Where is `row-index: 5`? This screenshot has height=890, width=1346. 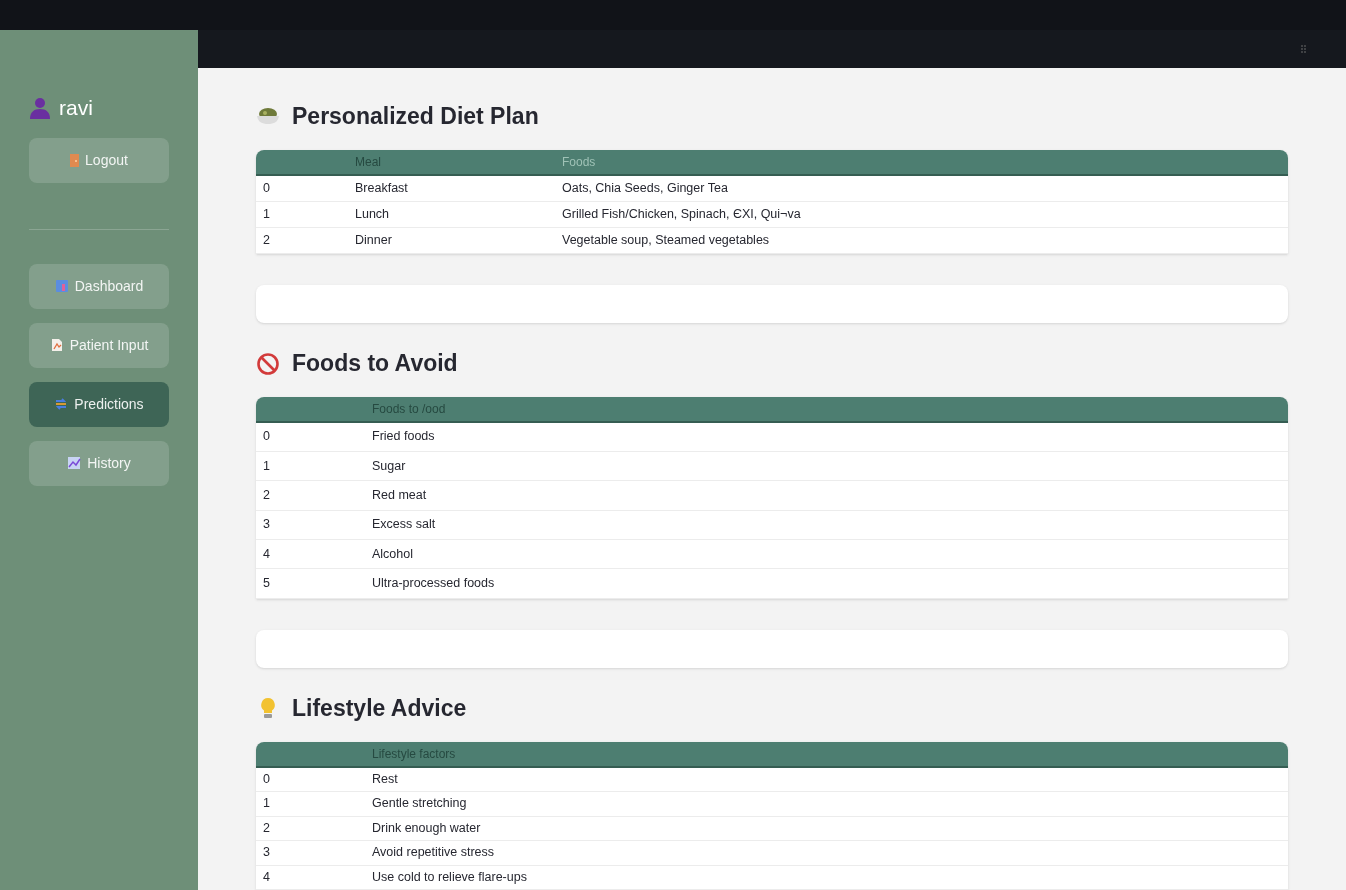 row-index: 5 is located at coordinates (266, 583).